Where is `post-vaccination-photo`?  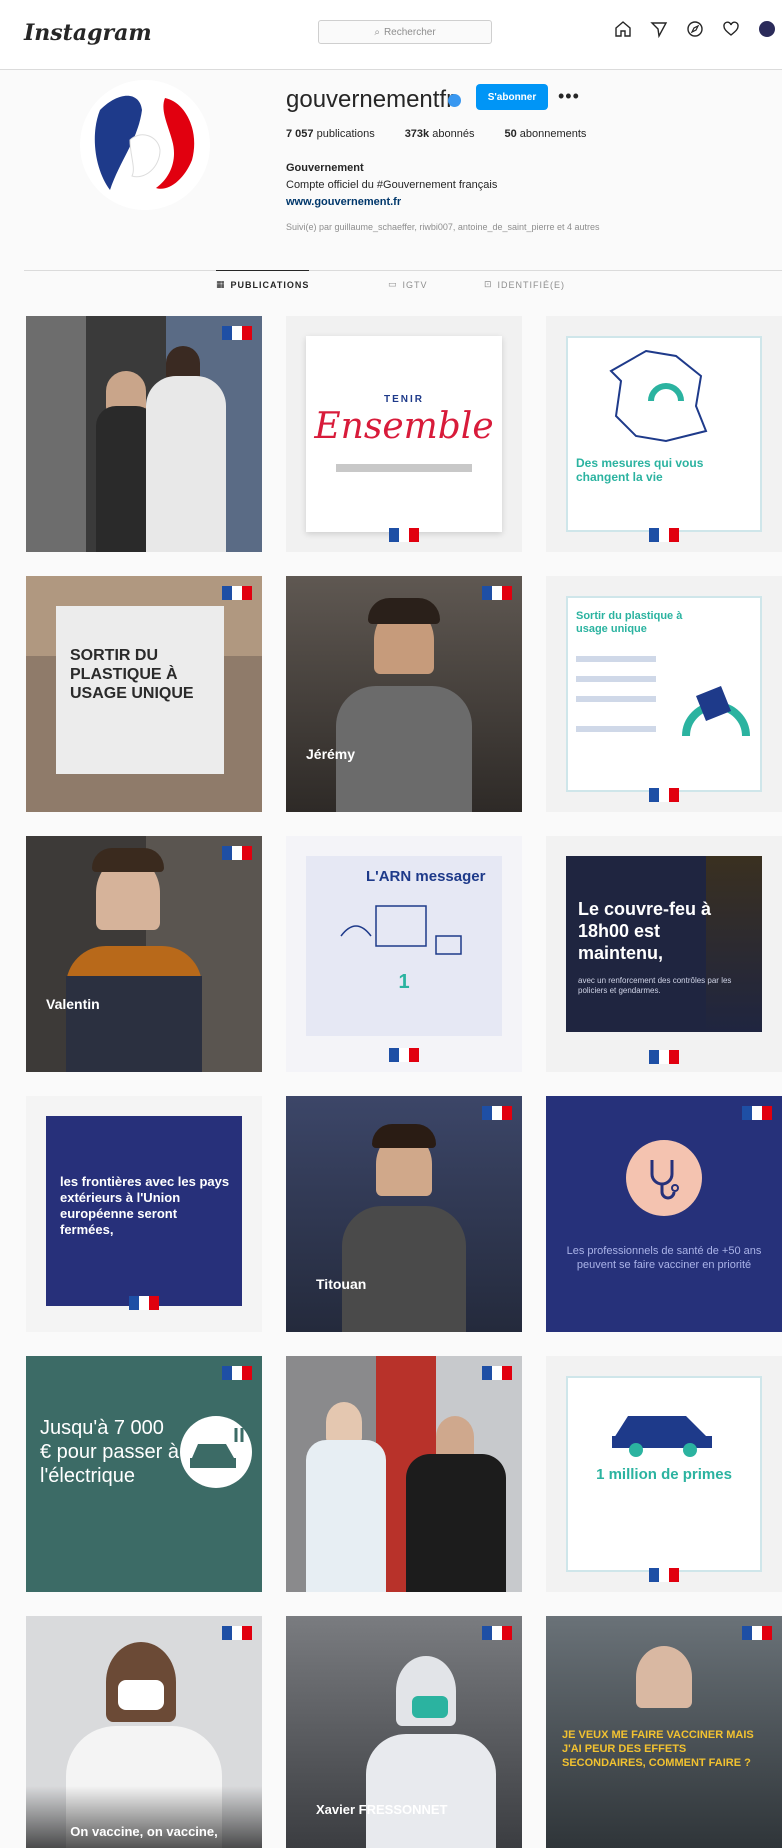
post-vaccination-photo is located at coordinates (144, 434).